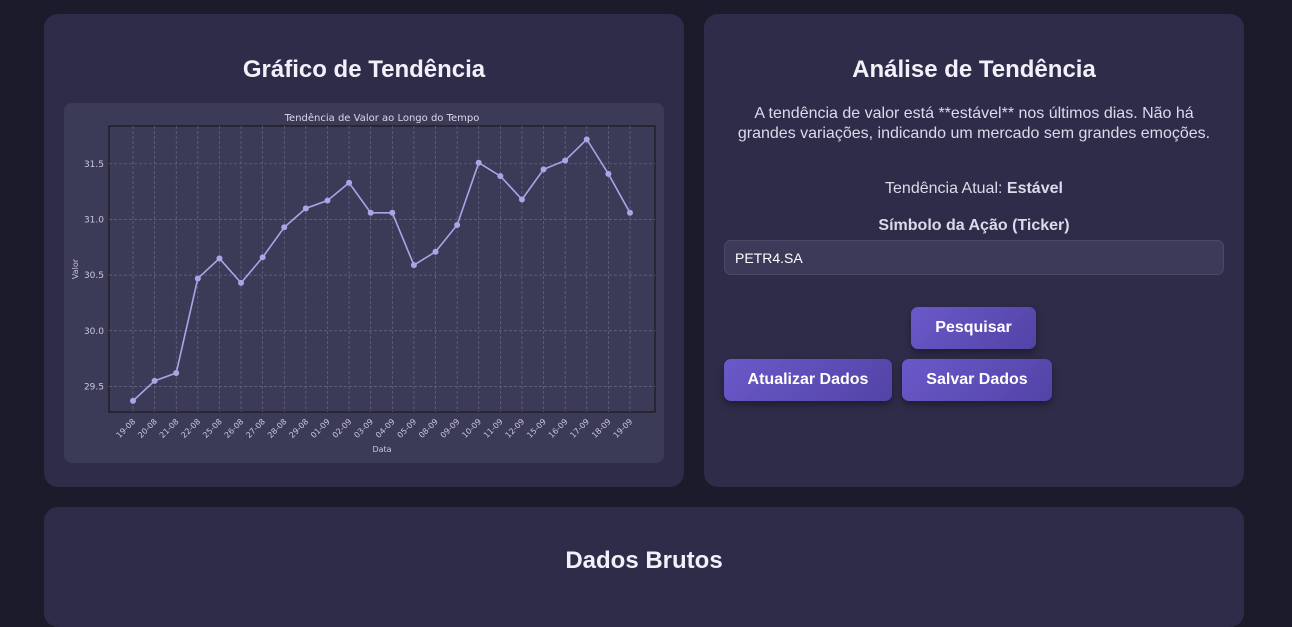  Describe the element at coordinates (808, 380) in the screenshot. I see `update-data-button: Atualizar Dados` at that location.